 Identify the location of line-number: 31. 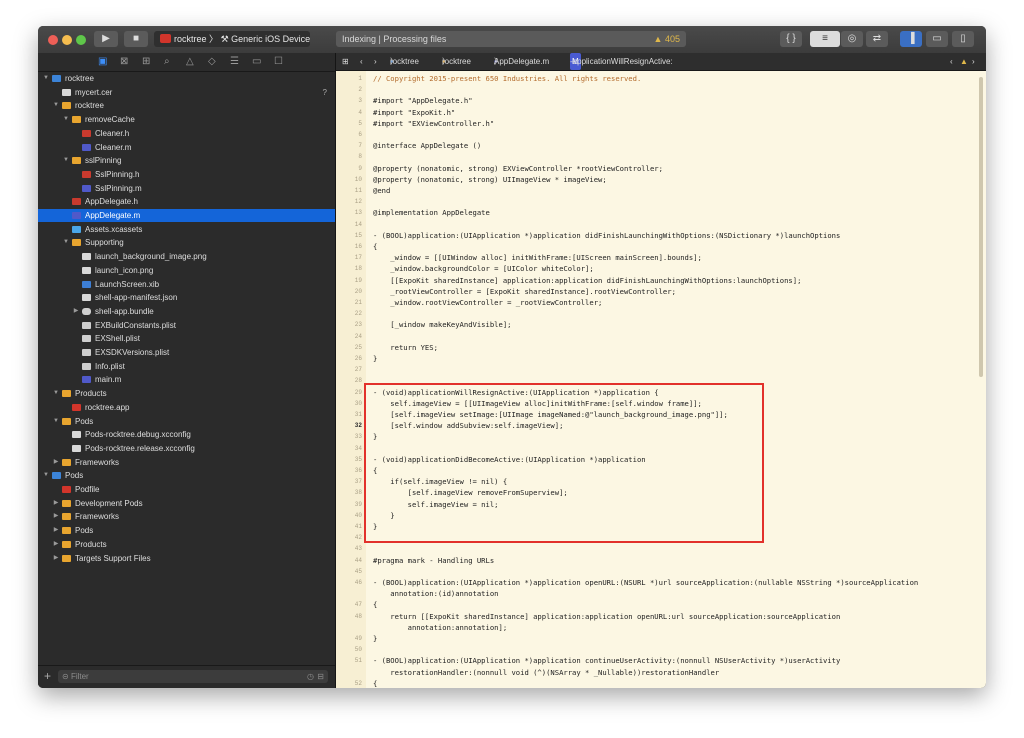
(349, 414).